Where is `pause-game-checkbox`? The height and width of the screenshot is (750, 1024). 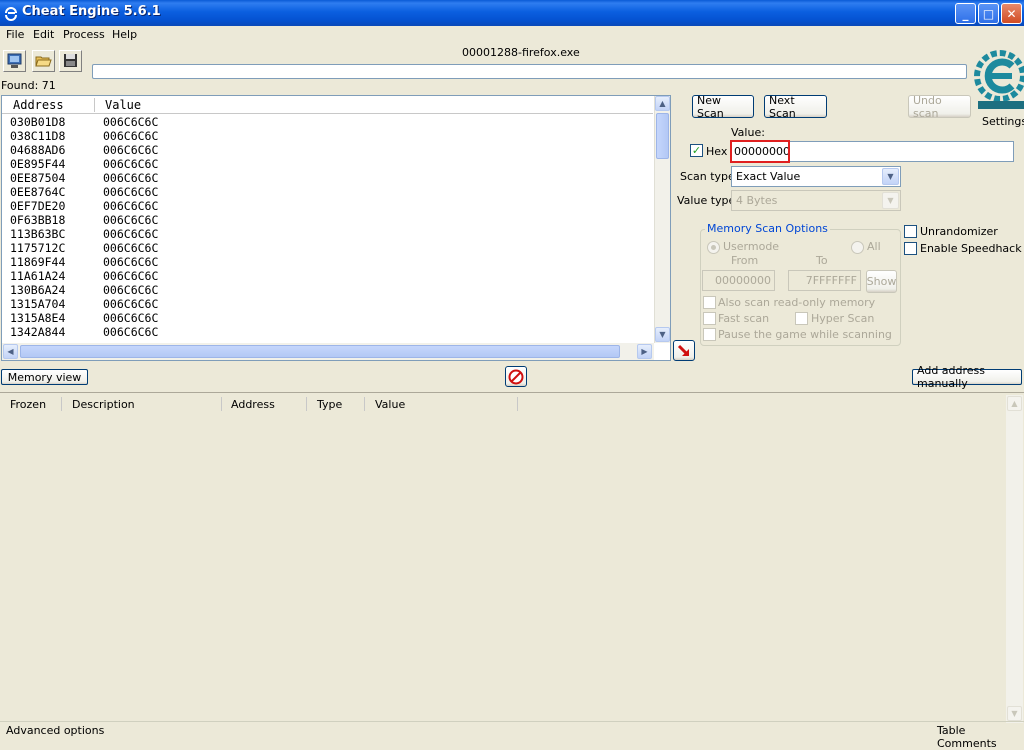 pause-game-checkbox is located at coordinates (709, 334).